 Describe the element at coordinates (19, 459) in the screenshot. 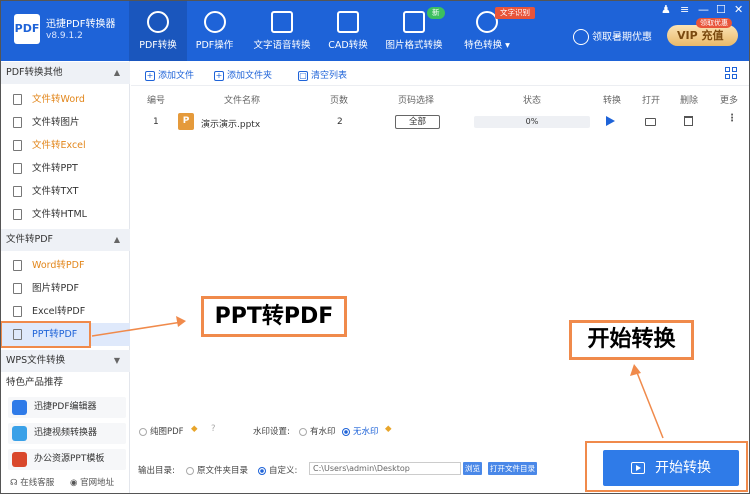

I see `ppt-template-icon` at that location.